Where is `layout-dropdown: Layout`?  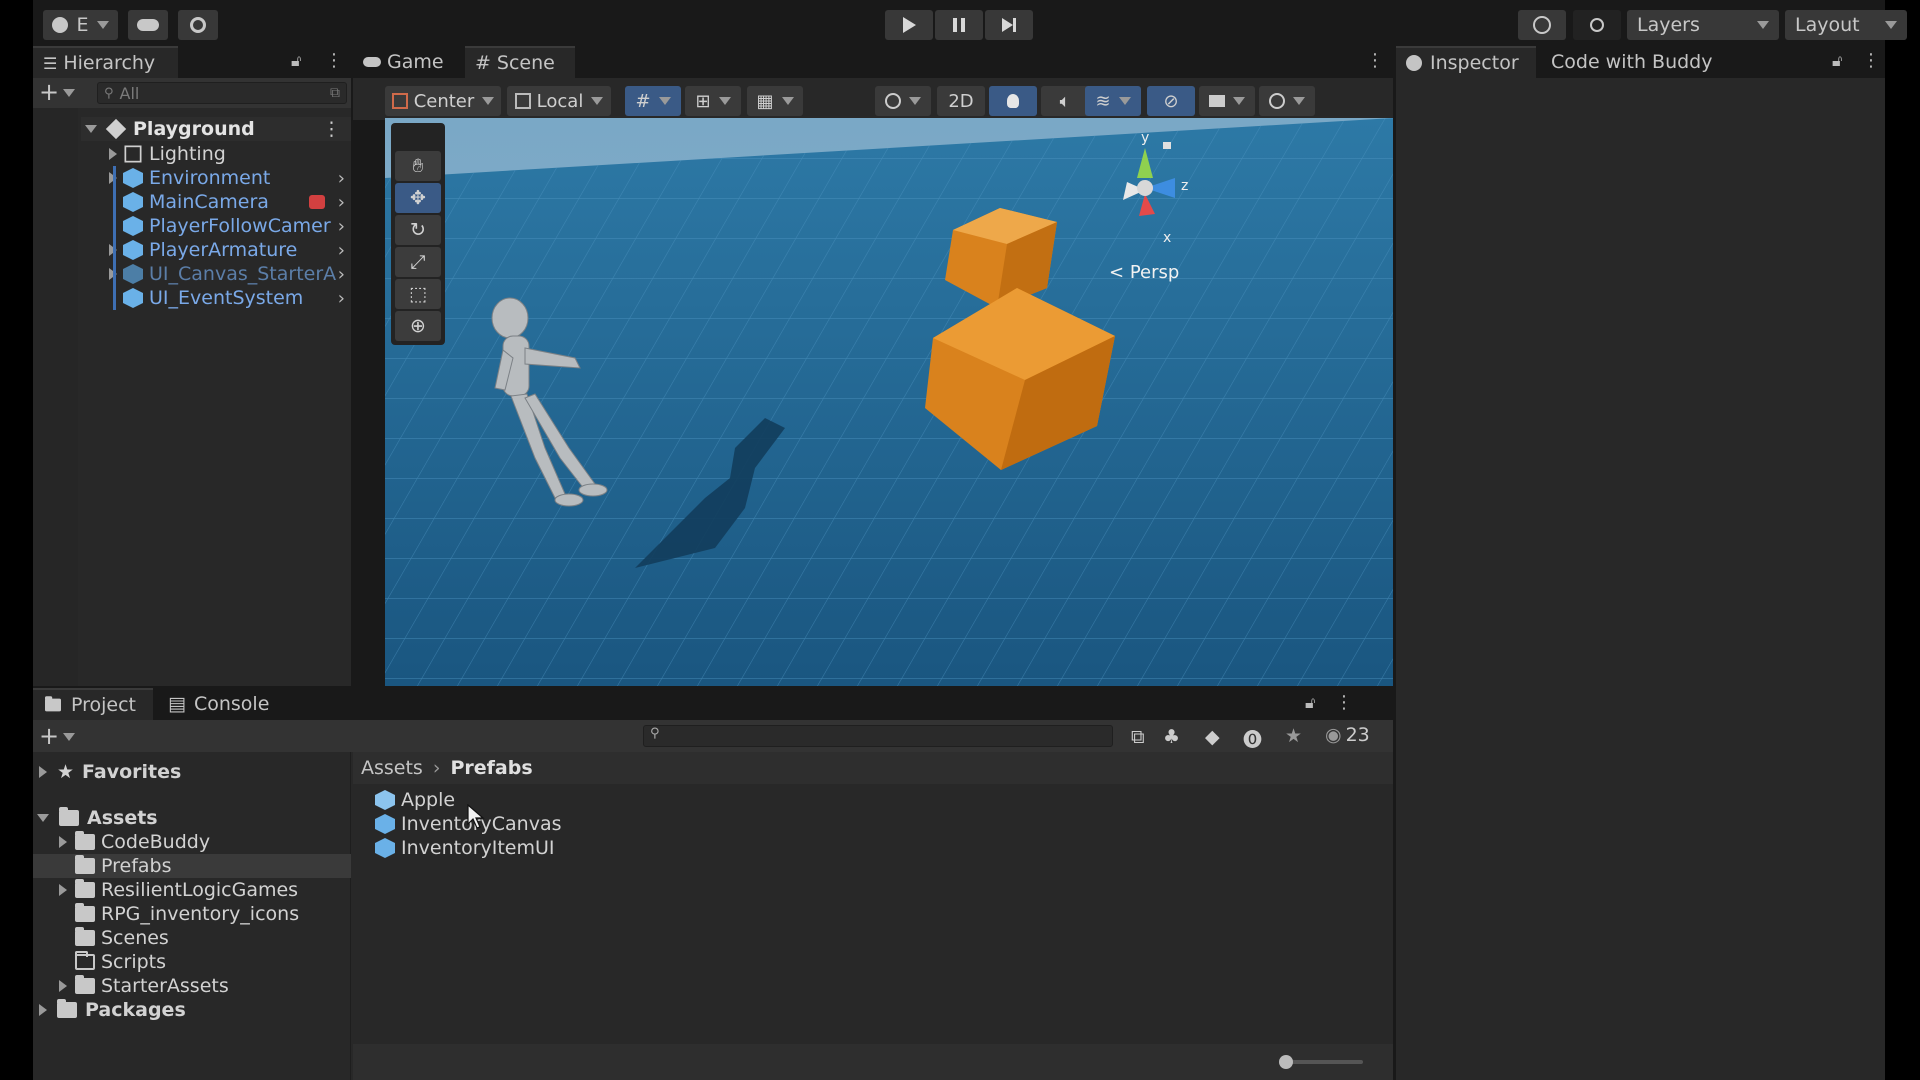
layout-dropdown: Layout is located at coordinates (1846, 25).